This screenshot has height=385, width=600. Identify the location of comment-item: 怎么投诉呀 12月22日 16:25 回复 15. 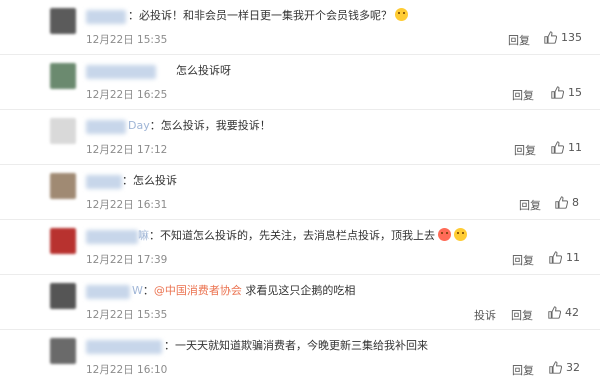
(300, 82).